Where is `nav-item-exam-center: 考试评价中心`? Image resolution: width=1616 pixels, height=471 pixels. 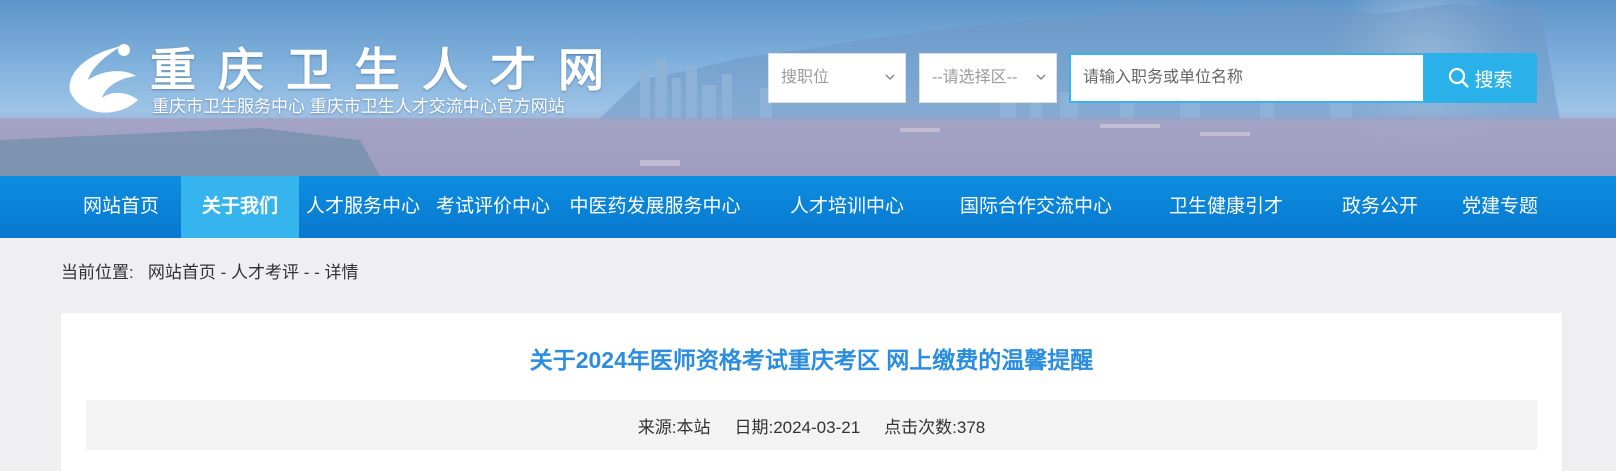 nav-item-exam-center: 考试评价中心 is located at coordinates (493, 207).